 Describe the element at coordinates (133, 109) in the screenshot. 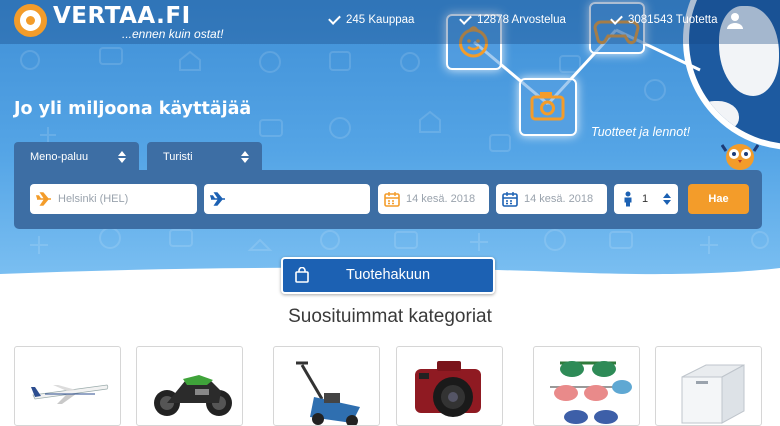

I see `hero-headline: Jo yli miljoona käyttäjää` at that location.